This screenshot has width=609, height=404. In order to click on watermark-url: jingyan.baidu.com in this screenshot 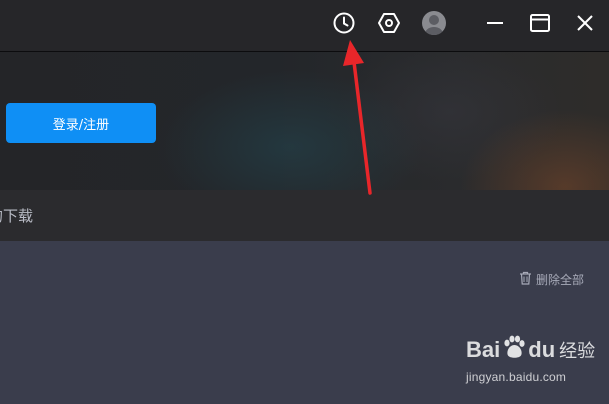, I will do `click(516, 377)`.